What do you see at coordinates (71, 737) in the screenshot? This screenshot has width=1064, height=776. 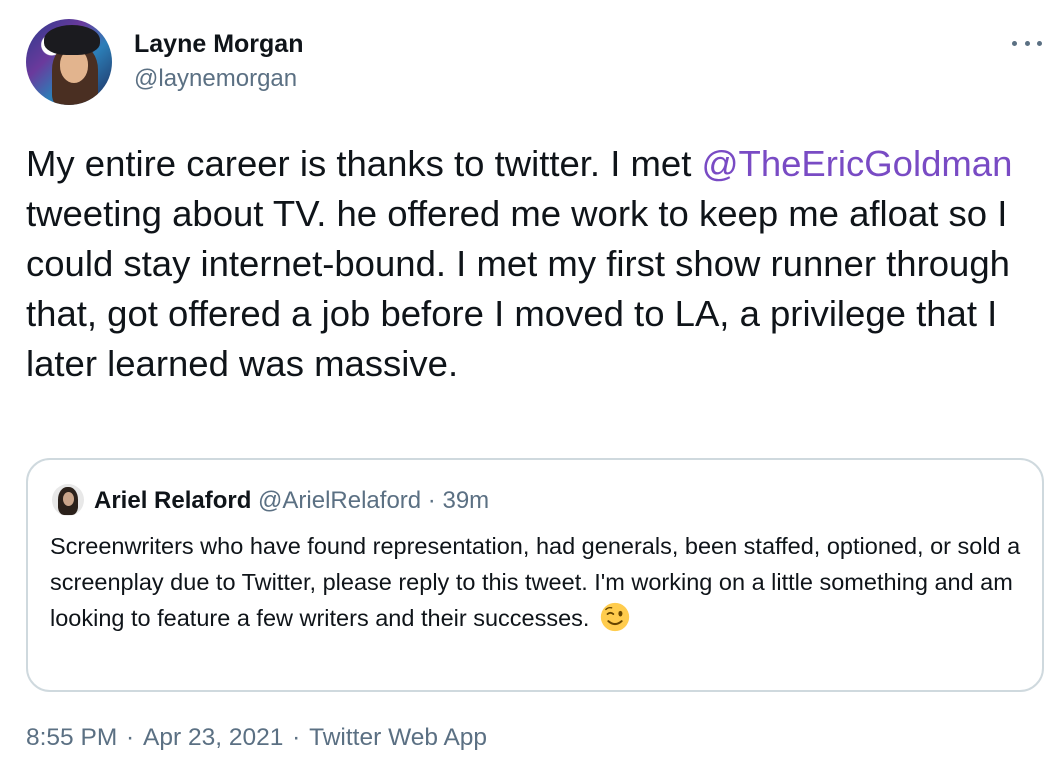 I see `tweet-time: 8:55 PM` at bounding box center [71, 737].